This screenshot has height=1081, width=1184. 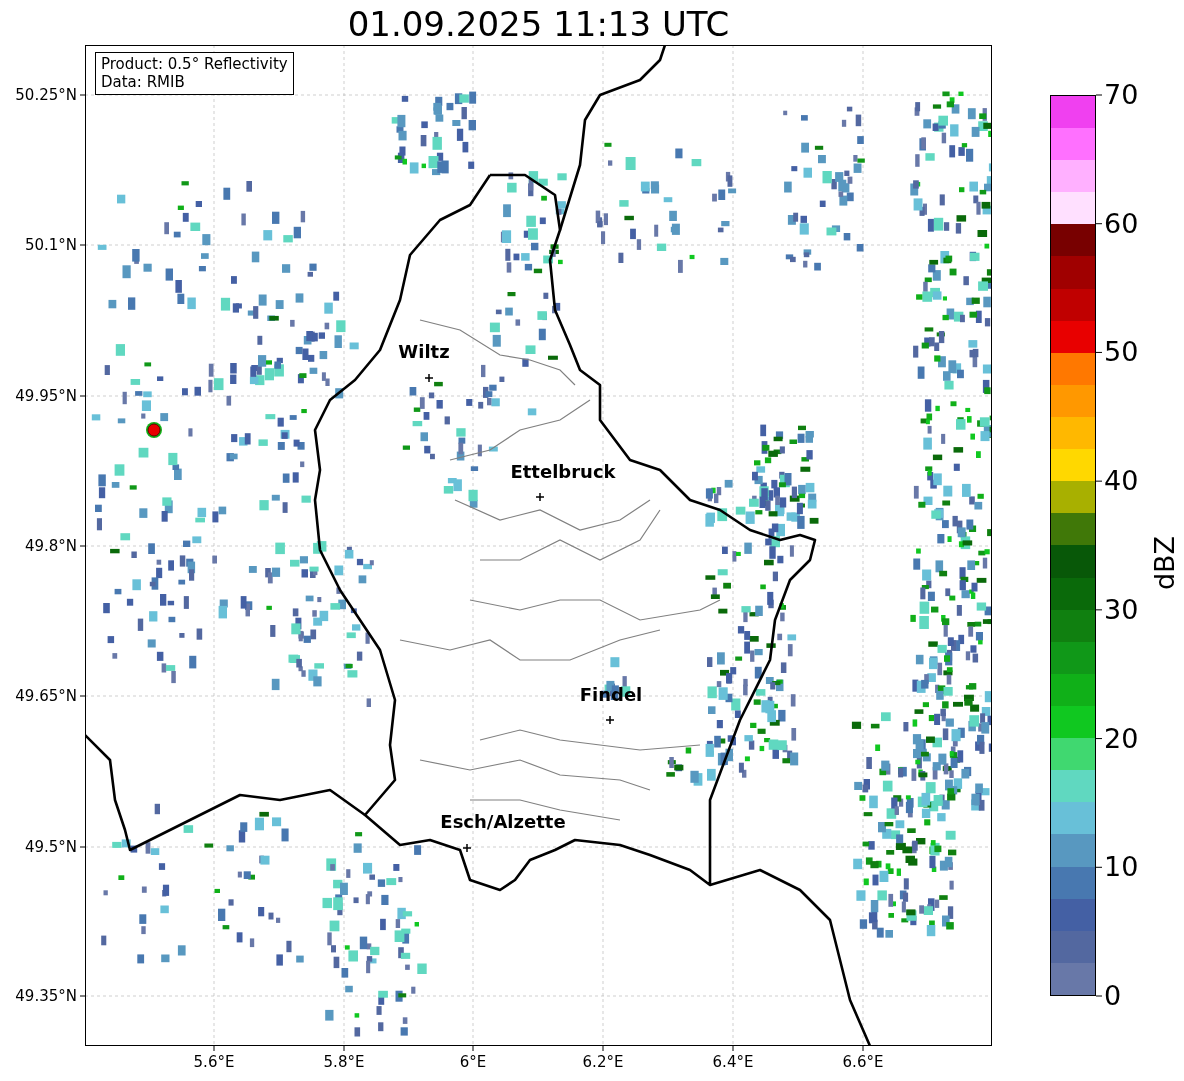 What do you see at coordinates (424, 352) in the screenshot?
I see `place-label: Wiltz` at bounding box center [424, 352].